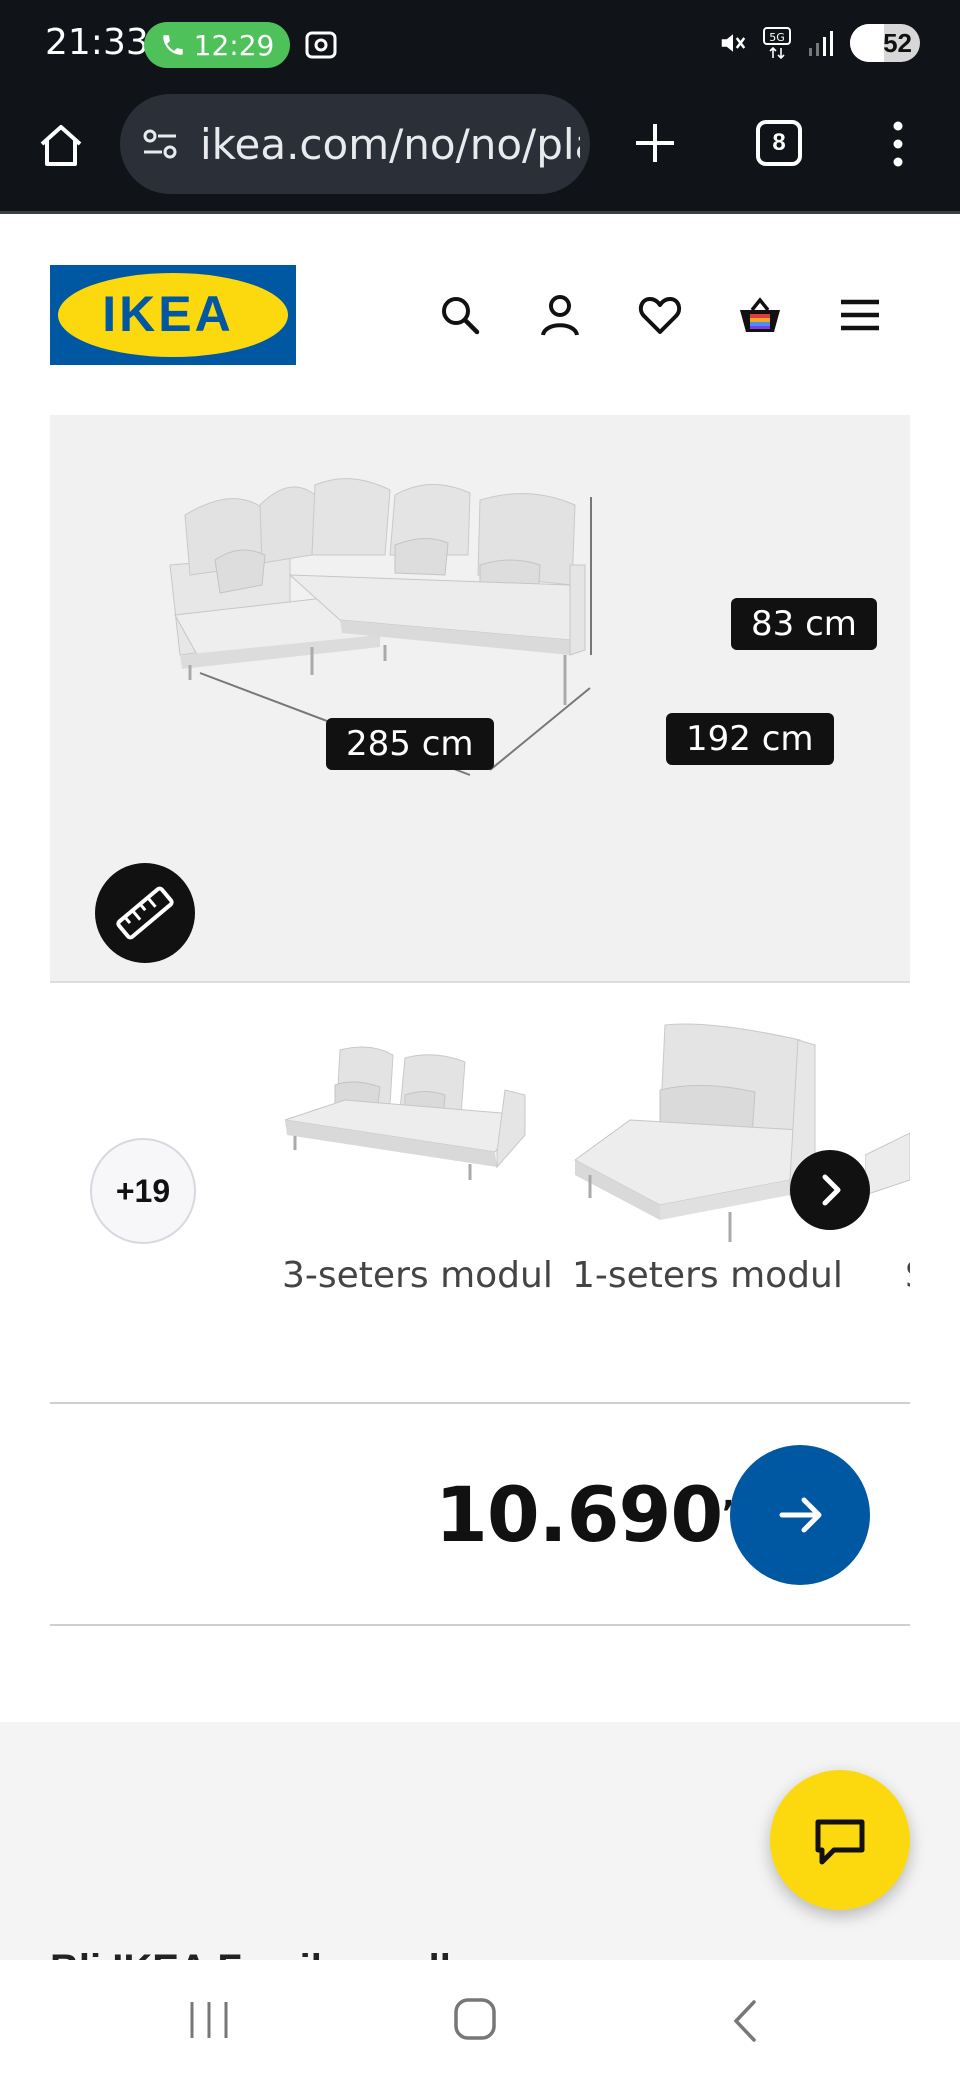 Image resolution: width=960 pixels, height=2080 pixels. What do you see at coordinates (410, 744) in the screenshot?
I see `width-dimension-label: 285 cm` at bounding box center [410, 744].